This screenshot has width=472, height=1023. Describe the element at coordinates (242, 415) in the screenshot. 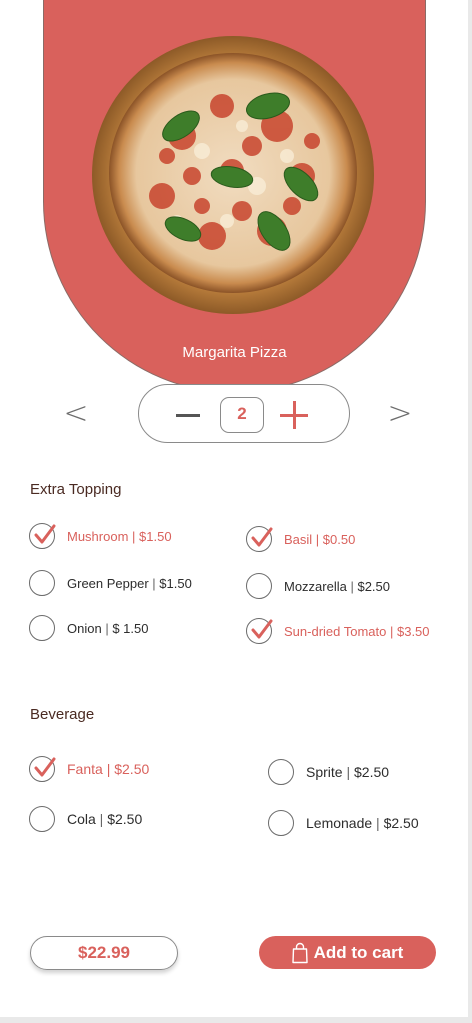

I see `quantity-value: 2` at that location.